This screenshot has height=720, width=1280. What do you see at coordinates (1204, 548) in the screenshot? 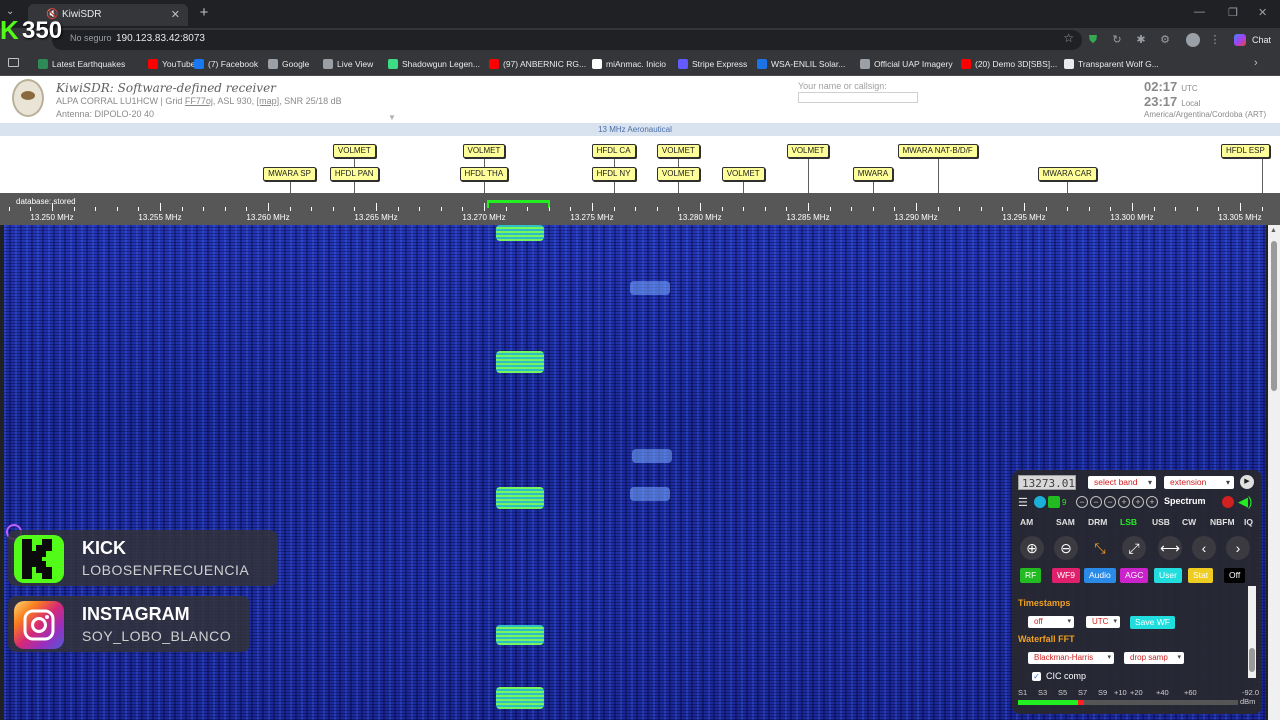
I see `step-back-icon: ‹` at bounding box center [1204, 548].